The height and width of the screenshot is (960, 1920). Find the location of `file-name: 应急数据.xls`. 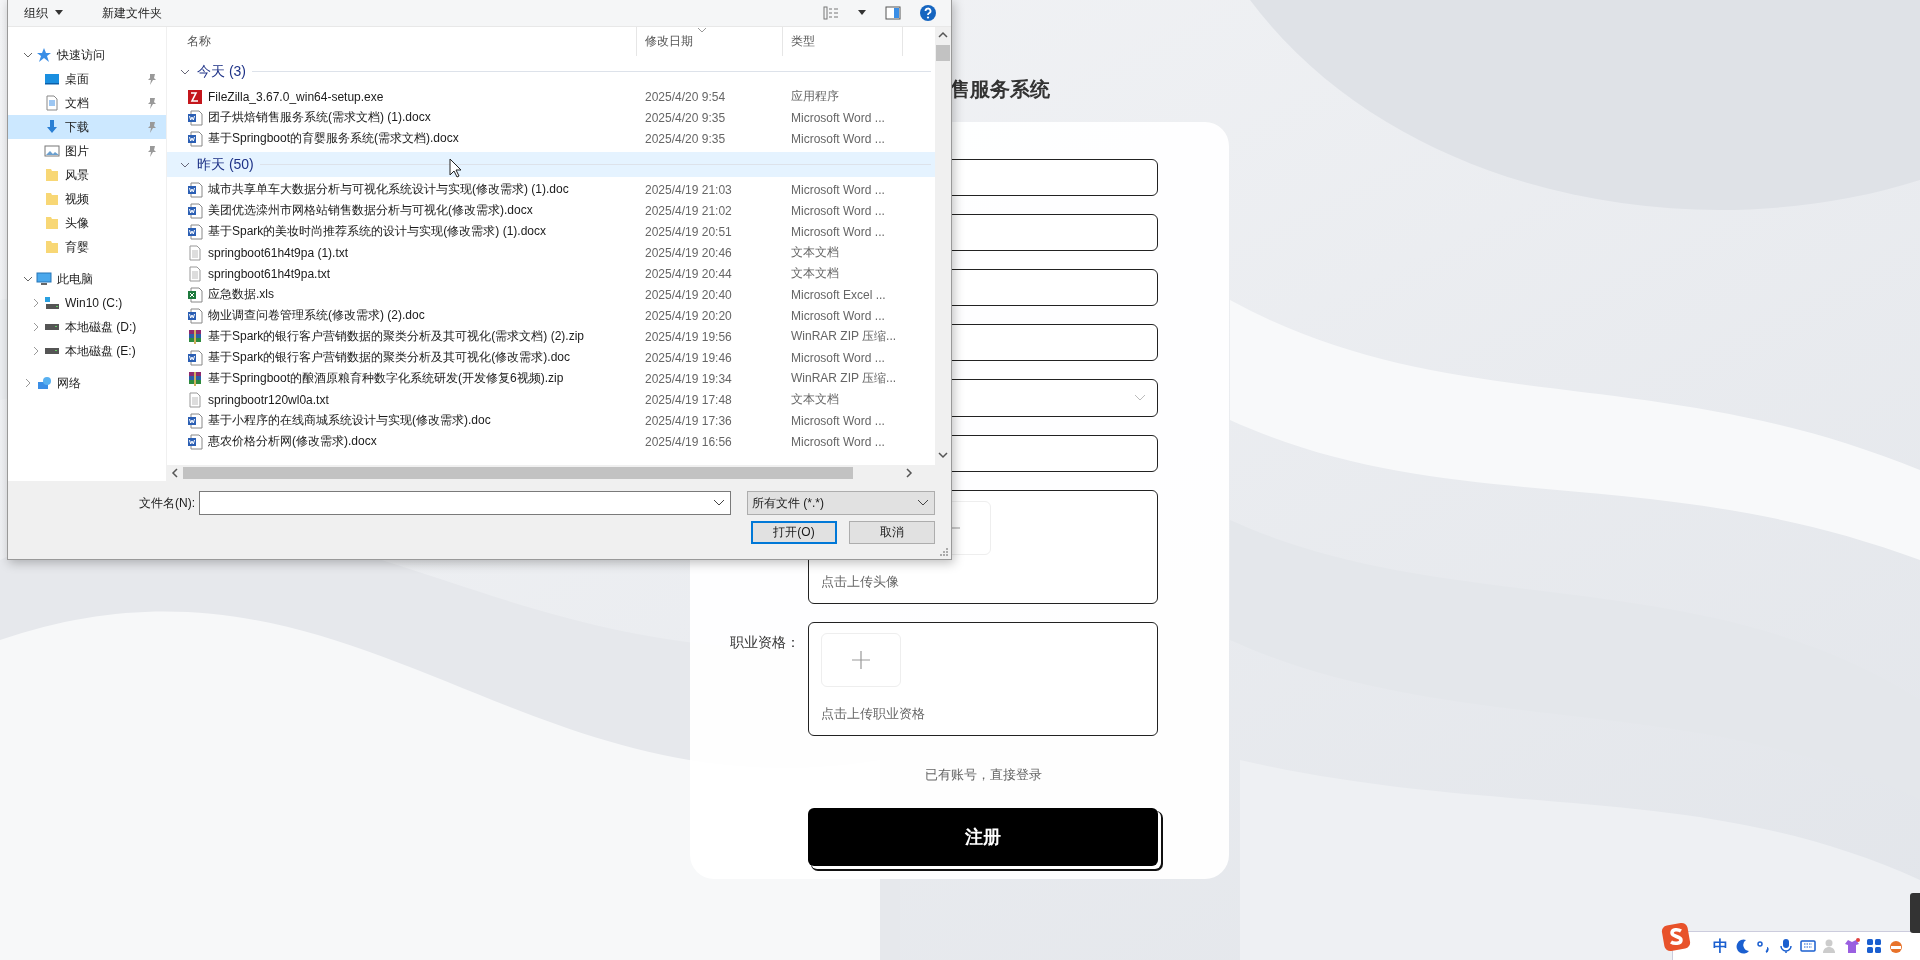

file-name: 应急数据.xls is located at coordinates (241, 294).